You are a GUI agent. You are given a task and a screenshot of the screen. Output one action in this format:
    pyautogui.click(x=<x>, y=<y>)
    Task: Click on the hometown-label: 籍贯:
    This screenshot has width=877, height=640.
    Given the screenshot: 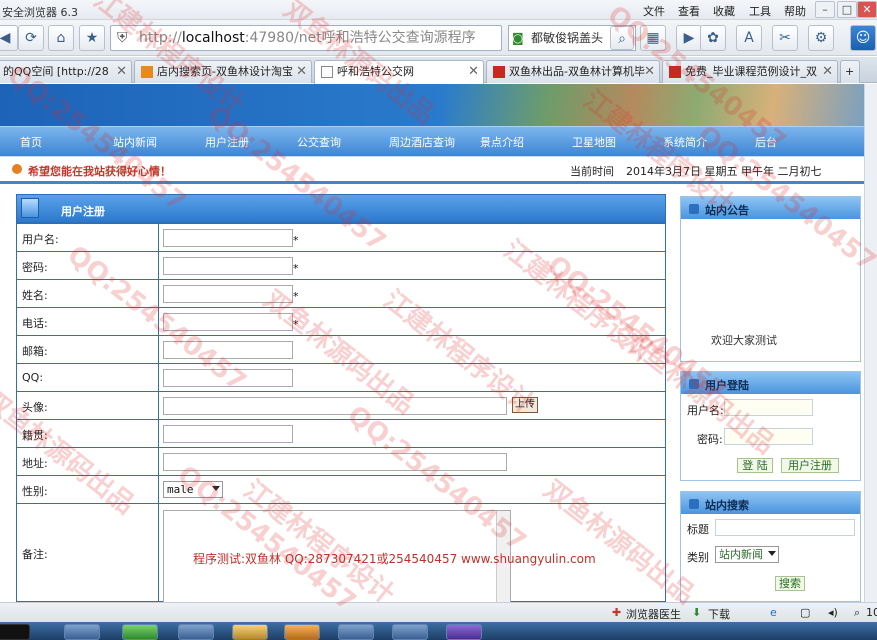 What is the action you would take?
    pyautogui.click(x=88, y=433)
    